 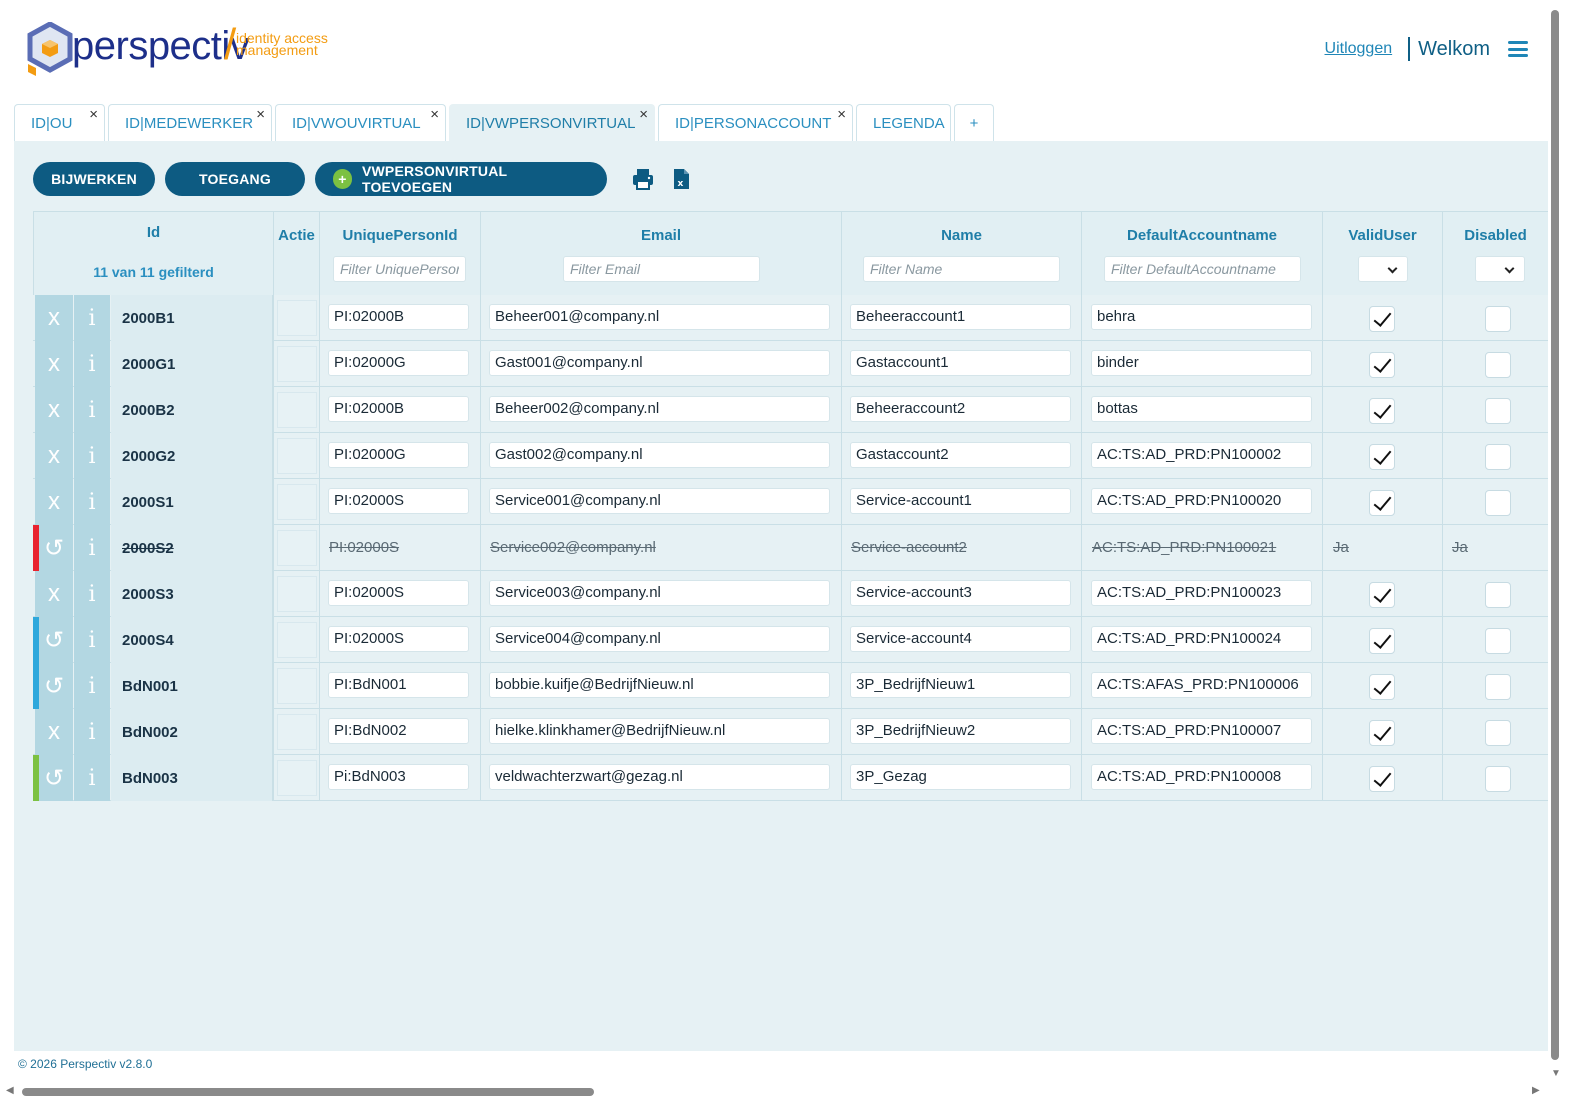 I want to click on filter-email-input, so click(x=661, y=269).